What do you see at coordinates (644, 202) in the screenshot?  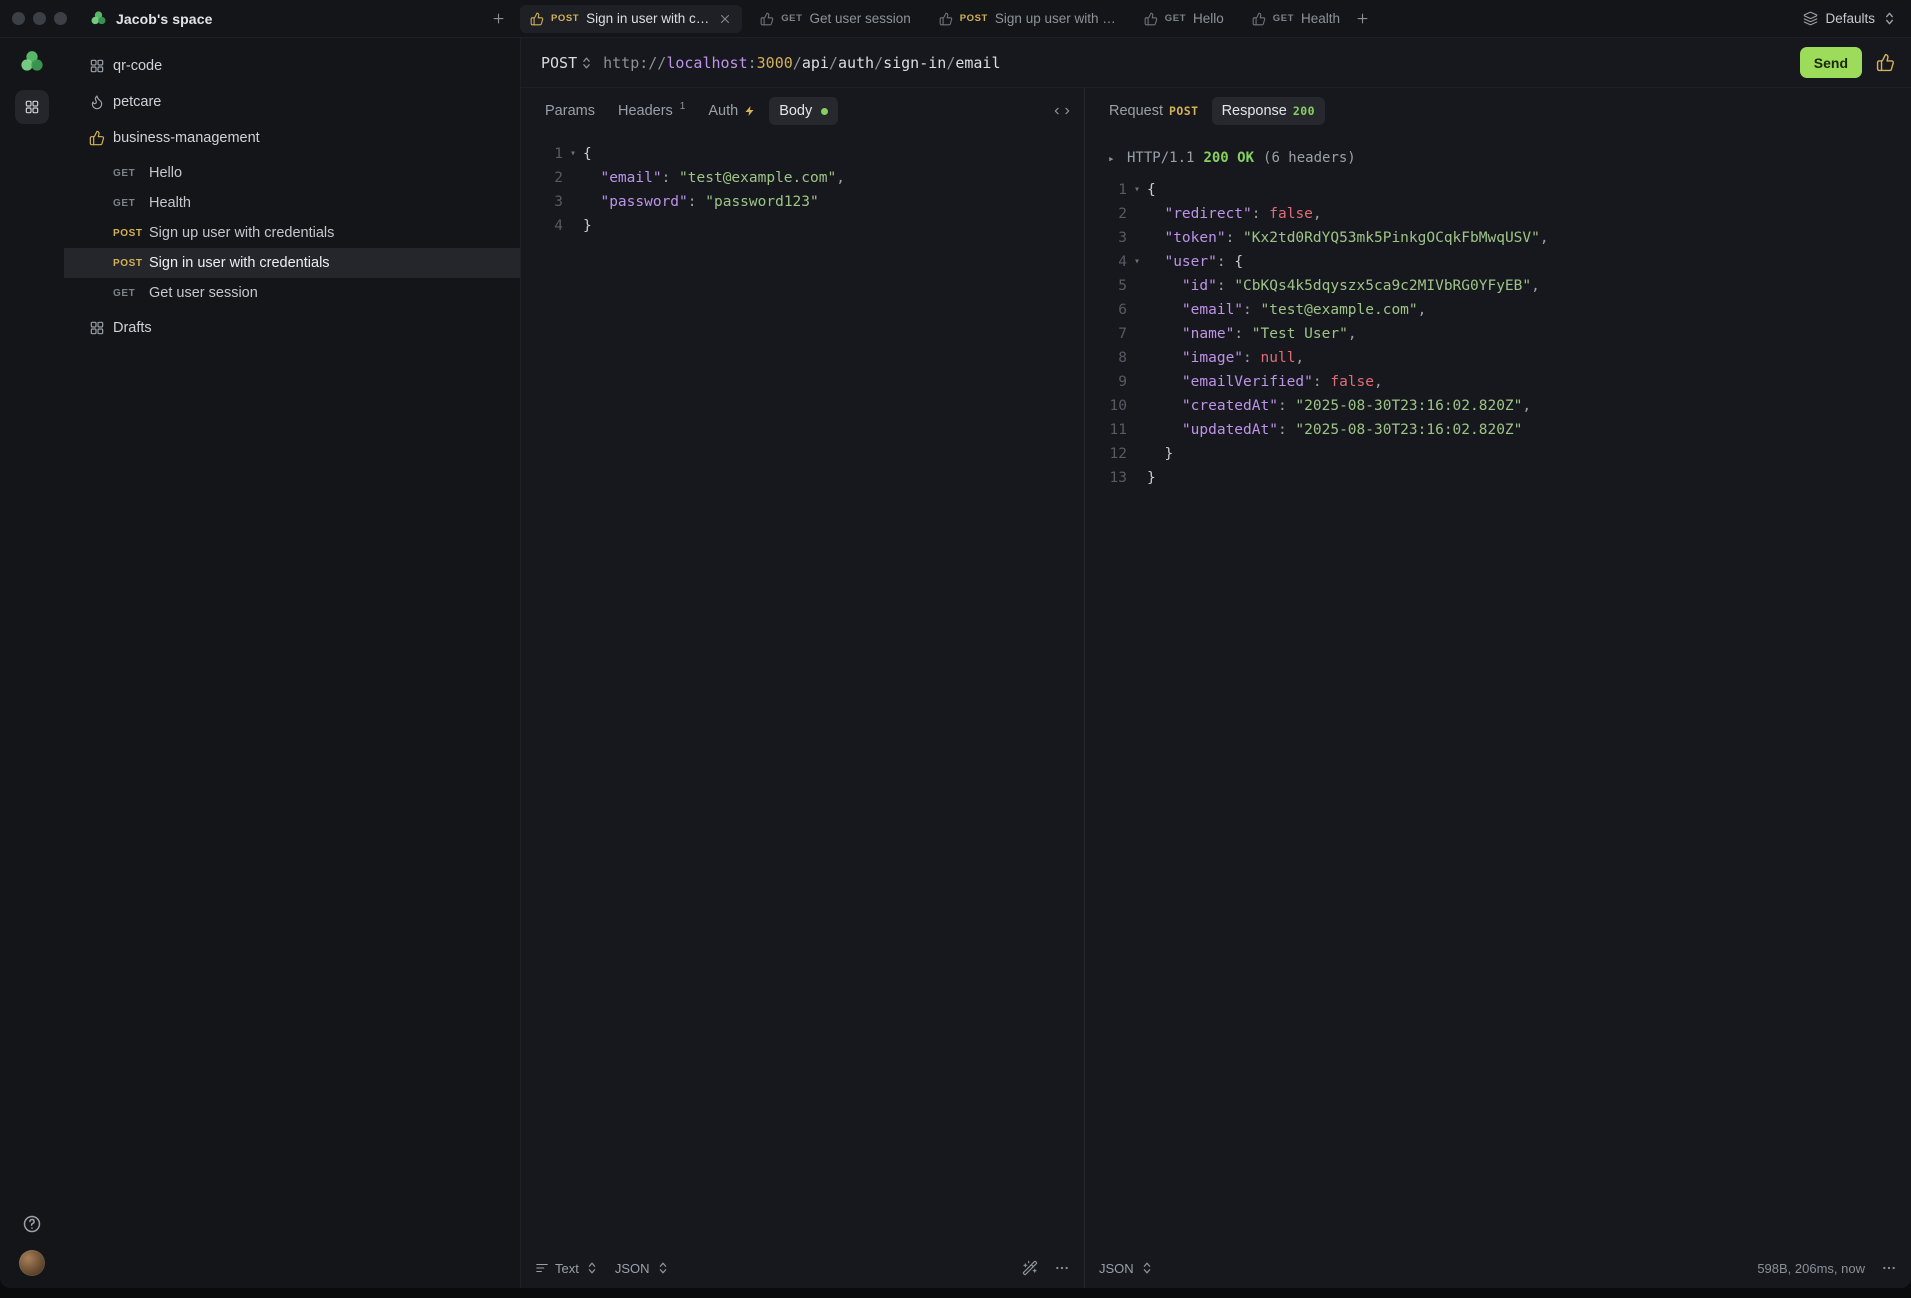 I see `code-token: "password"` at bounding box center [644, 202].